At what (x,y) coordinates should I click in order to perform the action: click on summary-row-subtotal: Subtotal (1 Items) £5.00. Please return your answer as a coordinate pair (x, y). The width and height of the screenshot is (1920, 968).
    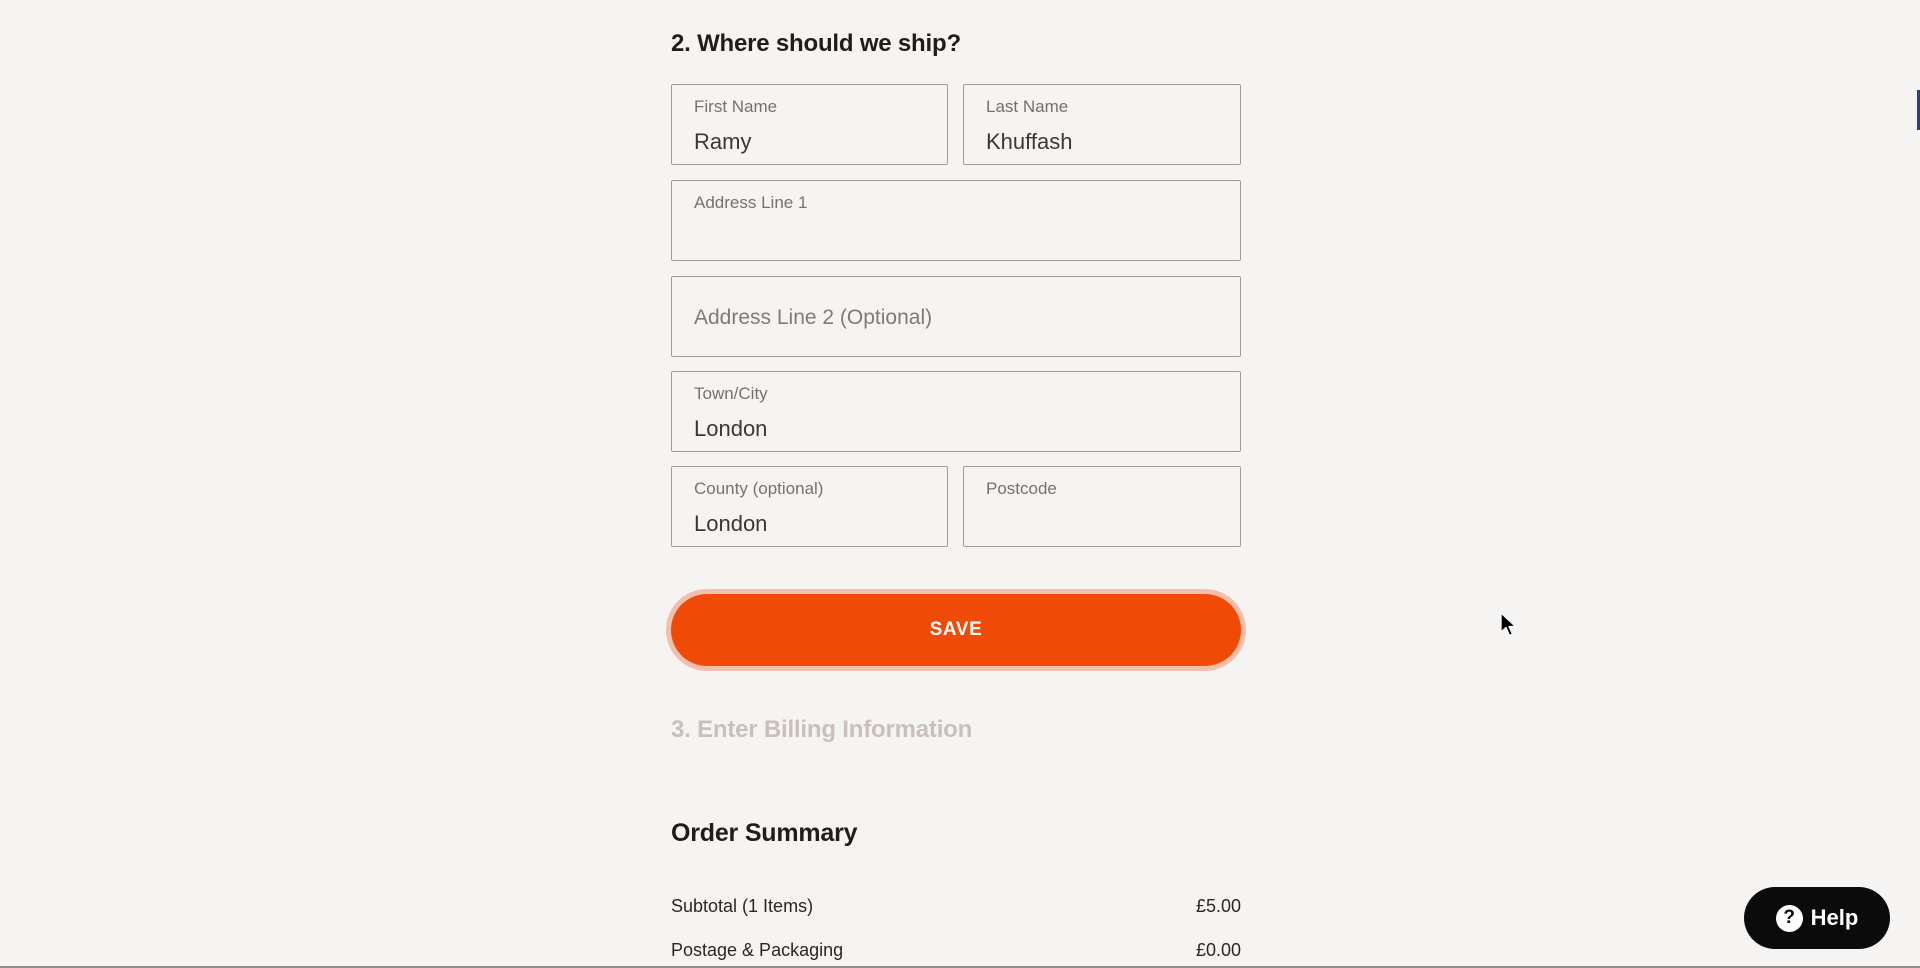
    Looking at the image, I should click on (956, 909).